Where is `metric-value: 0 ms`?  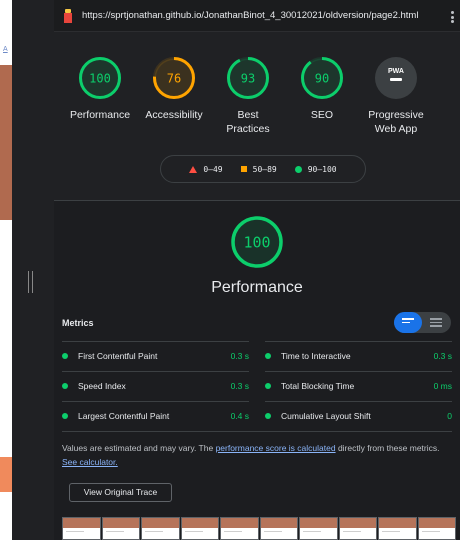
metric-value: 0 ms is located at coordinates (442, 386).